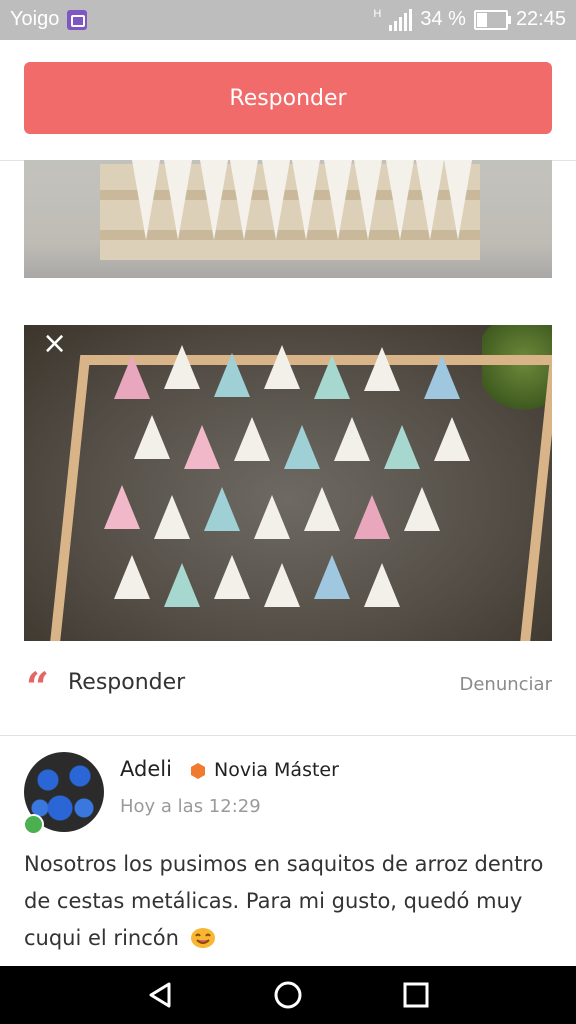 This screenshot has width=576, height=1024. Describe the element at coordinates (203, 935) in the screenshot. I see `smiling-face-emoji-icon` at that location.